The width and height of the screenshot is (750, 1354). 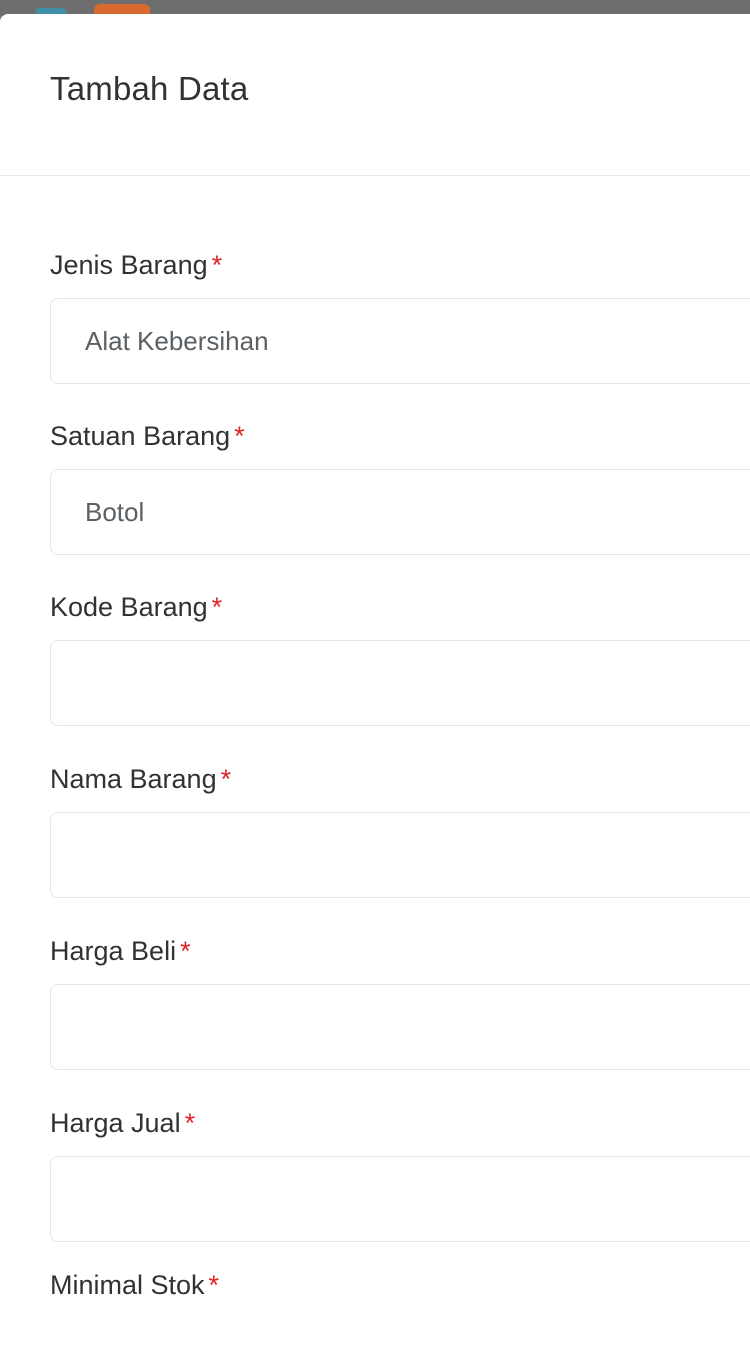 What do you see at coordinates (136, 607) in the screenshot?
I see `kode-barang-label: Kode Barang *` at bounding box center [136, 607].